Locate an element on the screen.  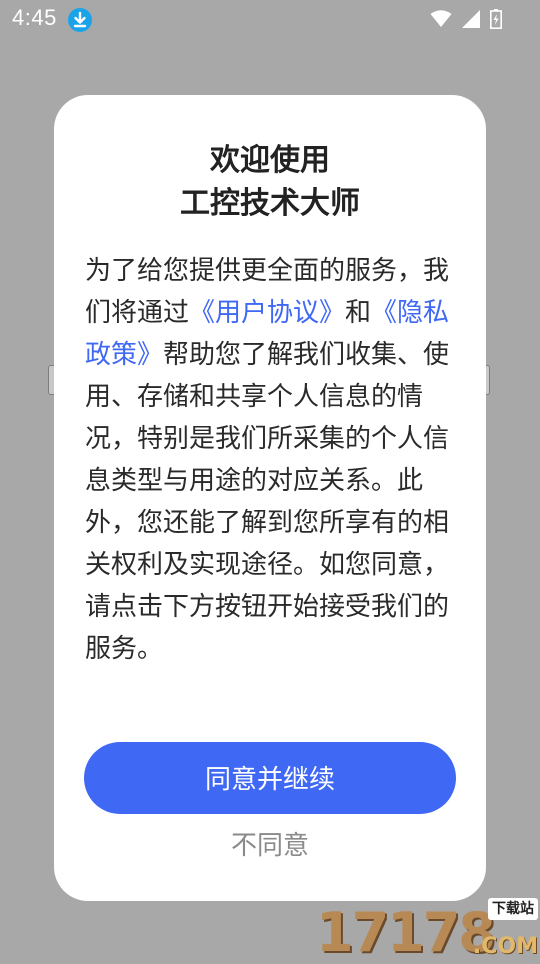
watermark-logo: 17178 下载站 .COM is located at coordinates (427, 929).